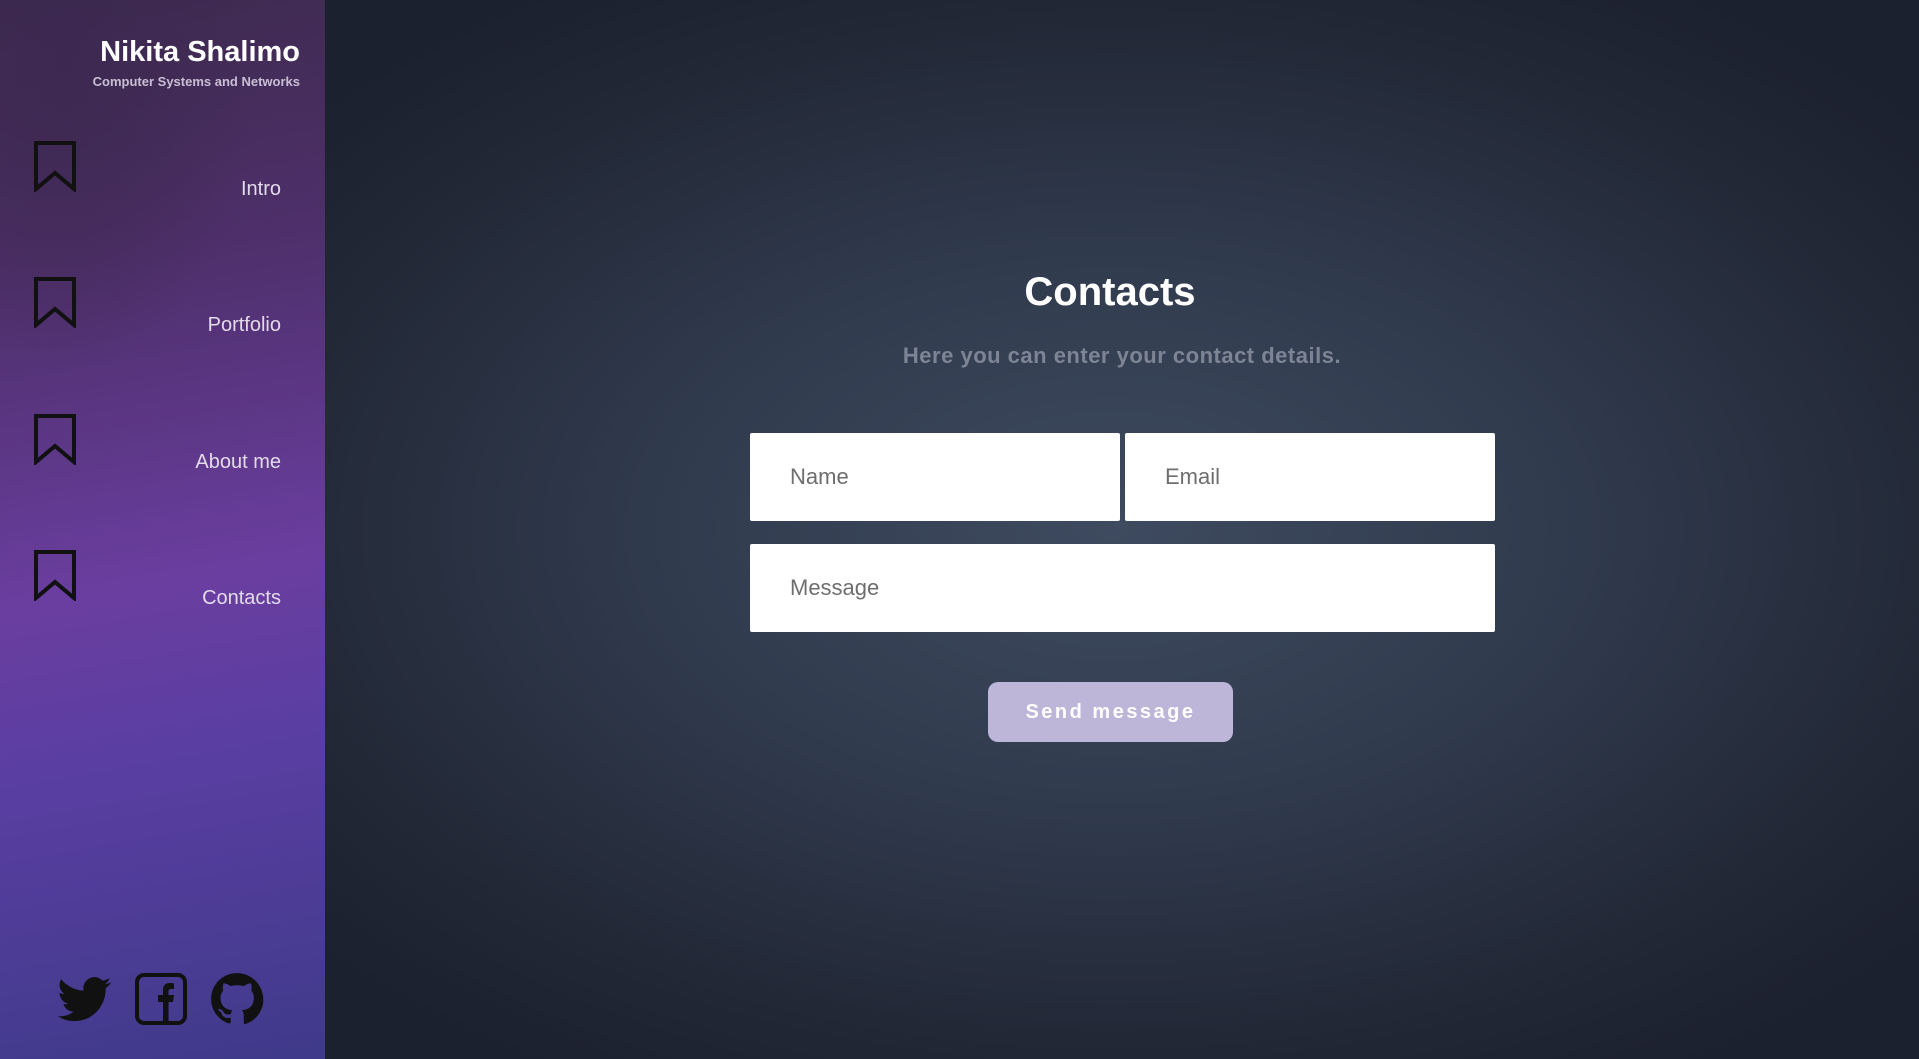 This screenshot has height=1059, width=1919. What do you see at coordinates (196, 81) in the screenshot?
I see `brand-subtitle: Computer Systems and Networks` at bounding box center [196, 81].